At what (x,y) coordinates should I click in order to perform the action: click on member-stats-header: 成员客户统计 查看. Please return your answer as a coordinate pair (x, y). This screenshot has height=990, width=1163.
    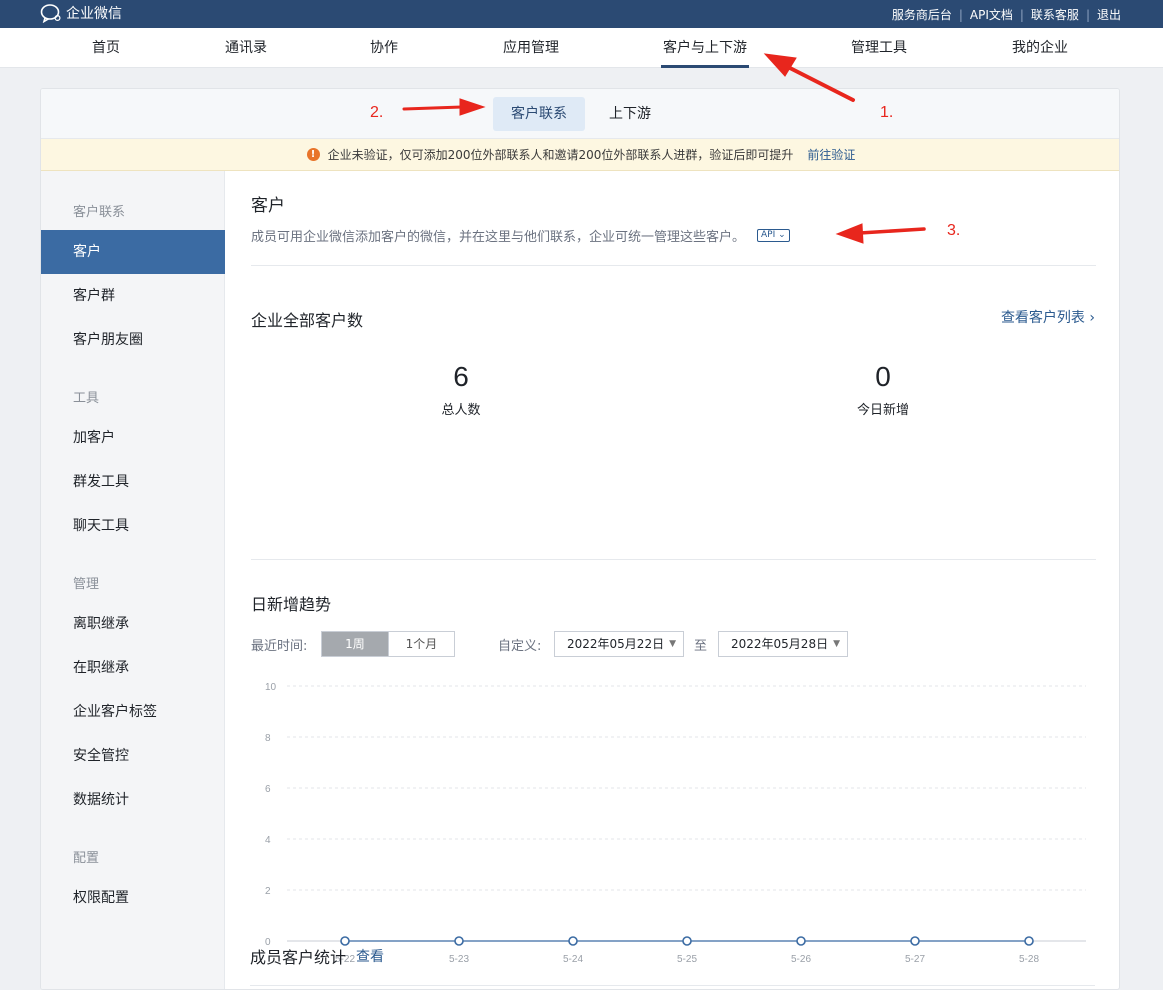
    Looking at the image, I should click on (317, 956).